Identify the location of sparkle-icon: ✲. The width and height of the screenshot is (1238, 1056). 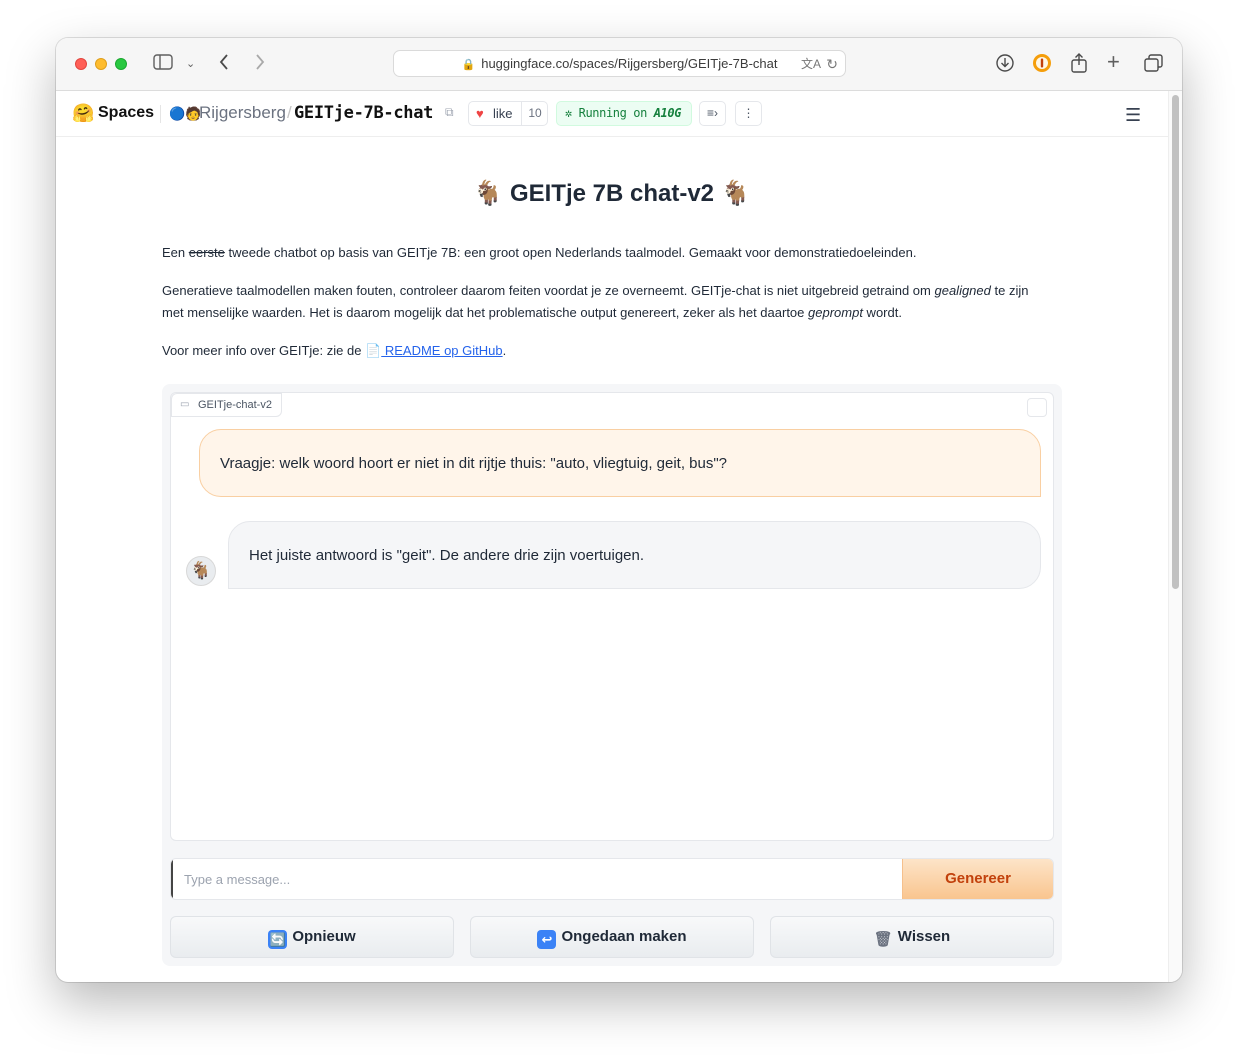
(568, 113).